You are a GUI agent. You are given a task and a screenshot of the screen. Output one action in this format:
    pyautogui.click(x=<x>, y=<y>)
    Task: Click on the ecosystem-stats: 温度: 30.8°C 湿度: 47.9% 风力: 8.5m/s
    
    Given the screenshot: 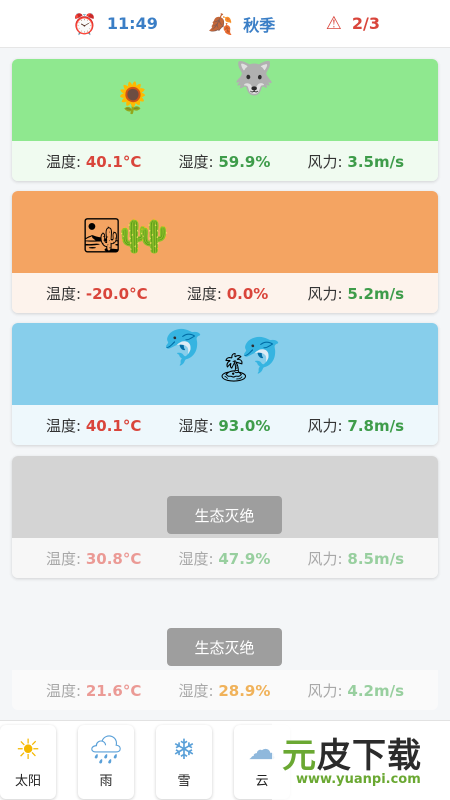 What is the action you would take?
    pyautogui.click(x=225, y=558)
    